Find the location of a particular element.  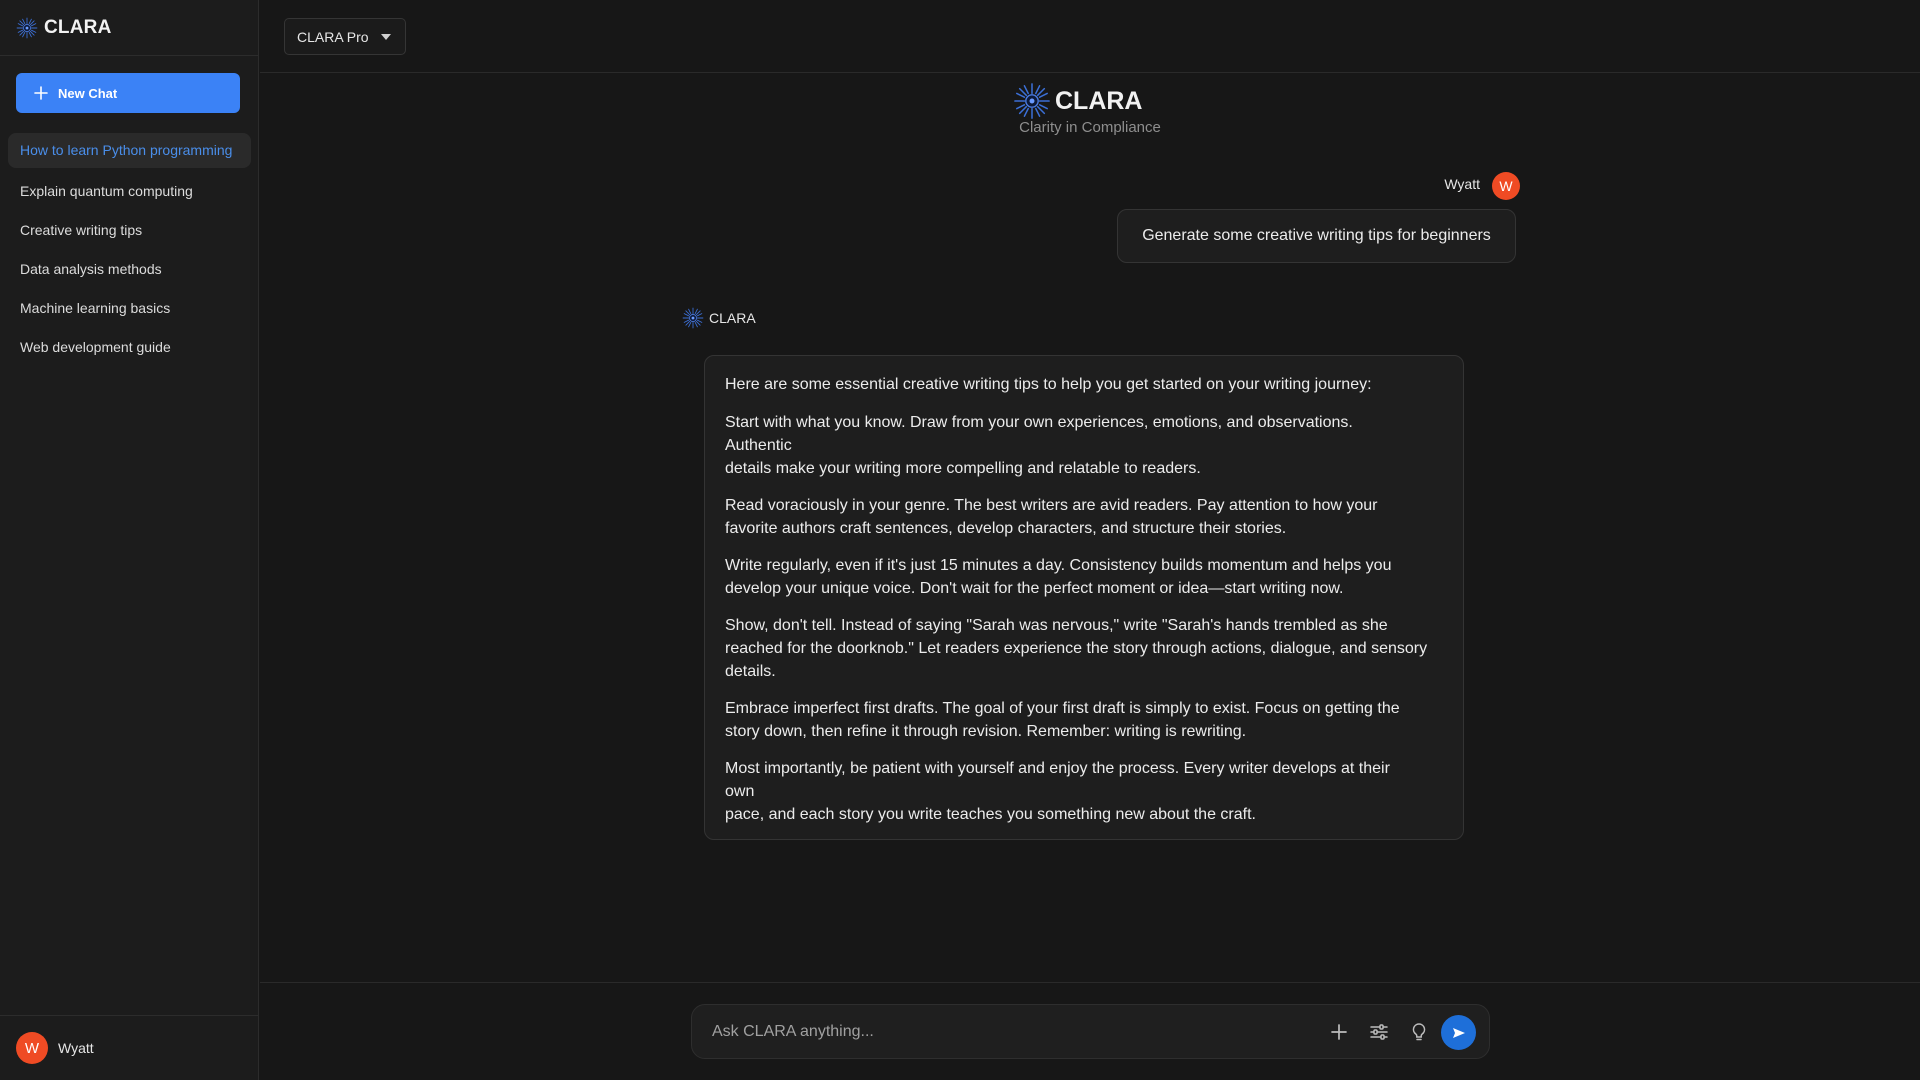

sidebar-app-name: CLARA is located at coordinates (78, 27).